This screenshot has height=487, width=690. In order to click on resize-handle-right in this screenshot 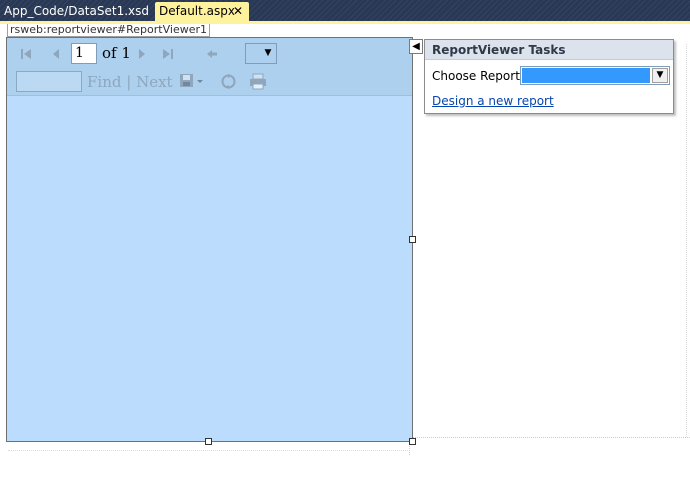, I will do `click(412, 239)`.